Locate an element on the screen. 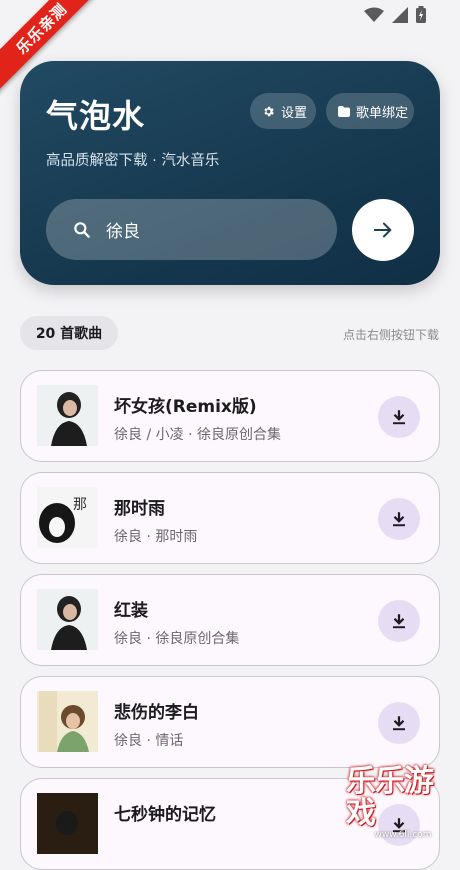 Image resolution: width=460 pixels, height=870 pixels. svg-text: 那 is located at coordinates (80, 505).